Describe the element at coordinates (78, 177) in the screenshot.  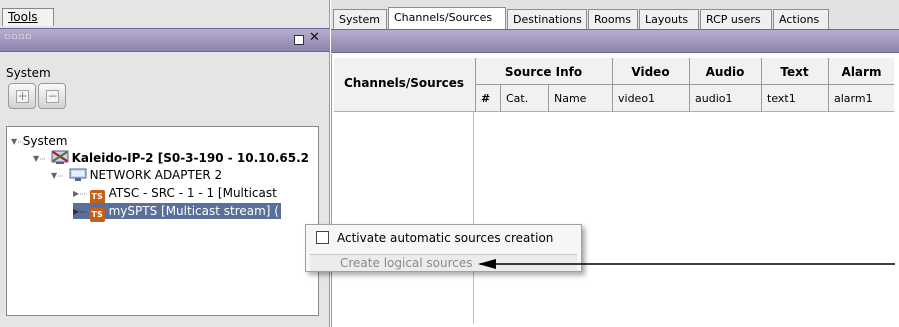
I see `network-adapter-icon` at that location.